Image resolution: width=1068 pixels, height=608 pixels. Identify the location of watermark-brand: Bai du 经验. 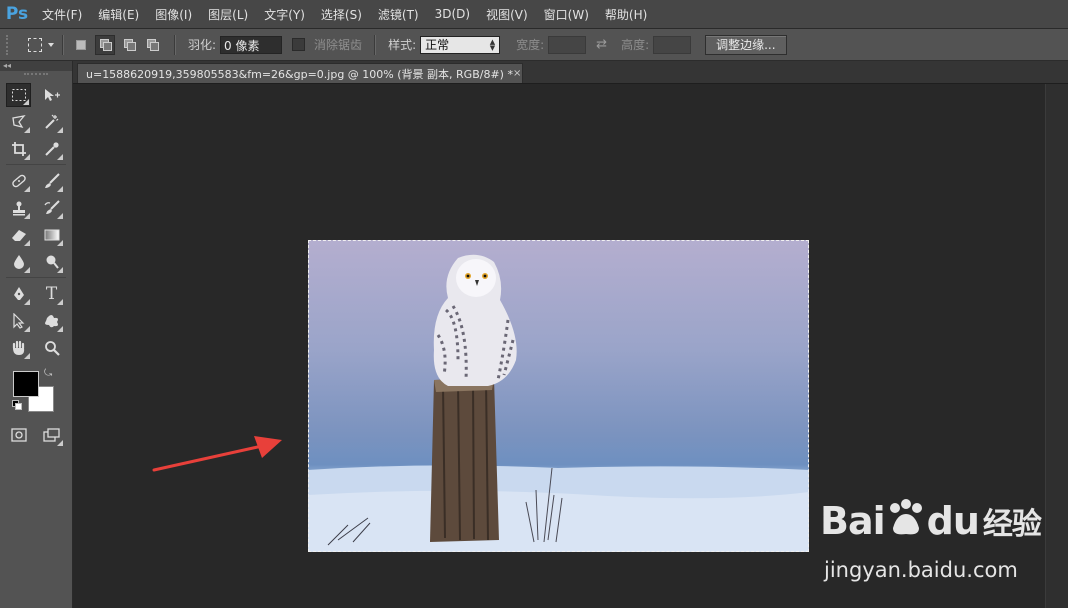
(931, 520).